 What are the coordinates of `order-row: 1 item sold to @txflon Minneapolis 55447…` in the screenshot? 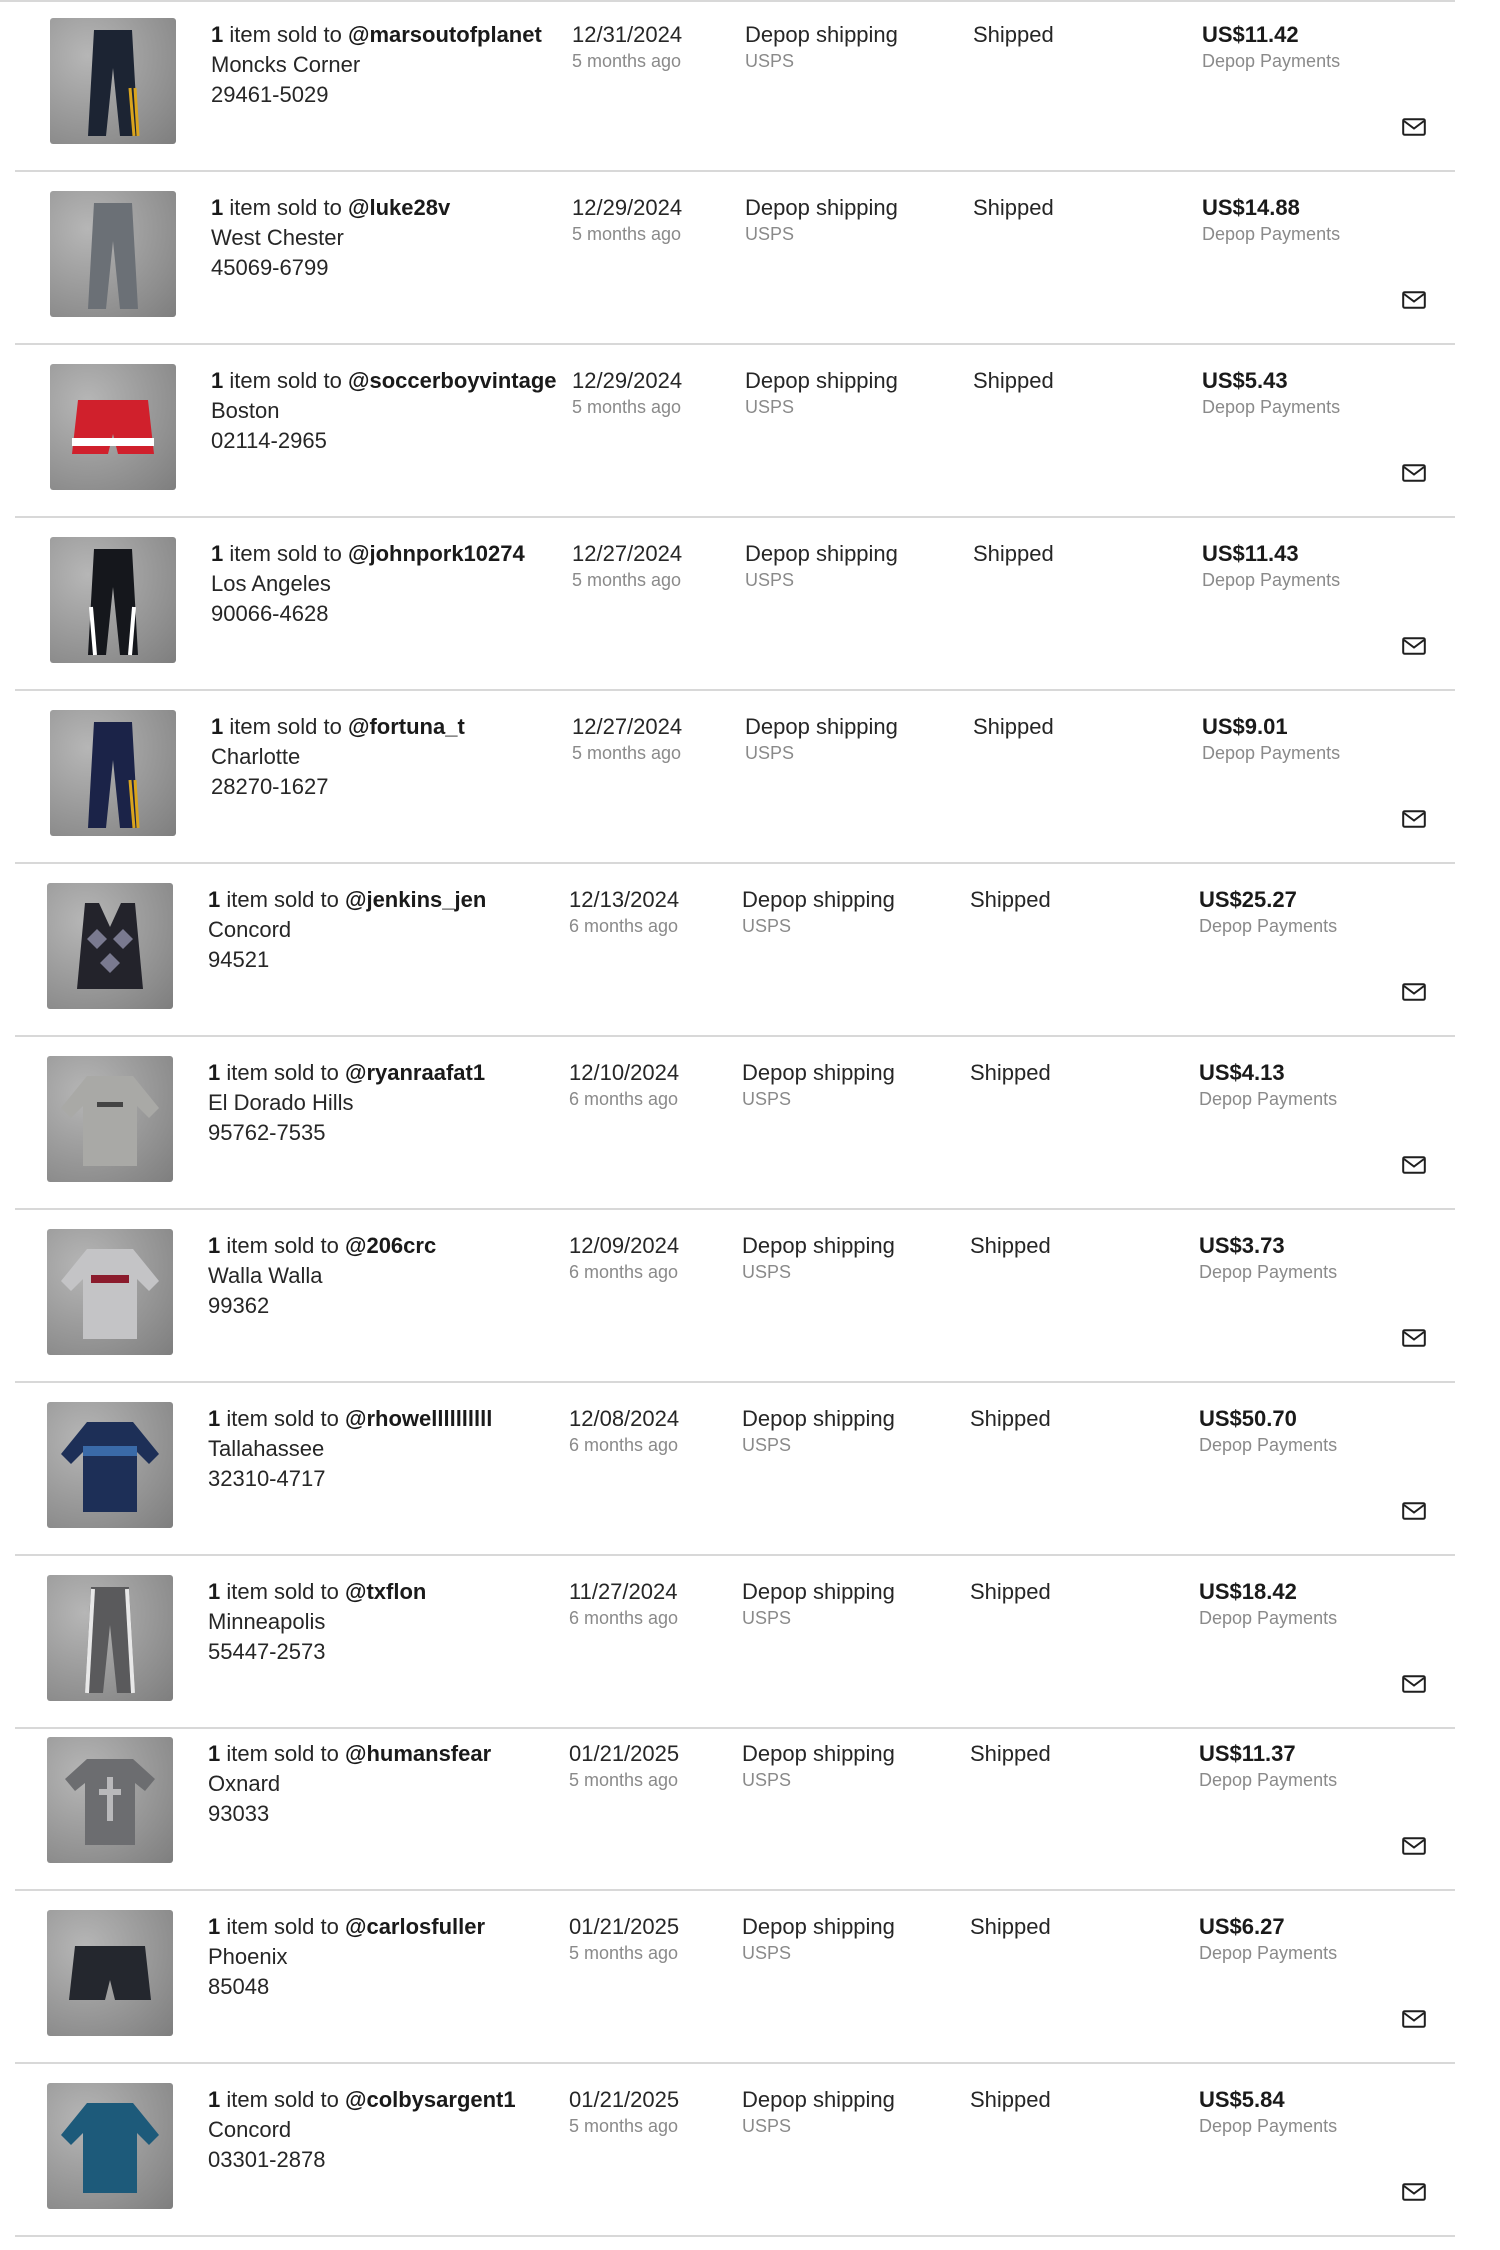 It's located at (750, 1643).